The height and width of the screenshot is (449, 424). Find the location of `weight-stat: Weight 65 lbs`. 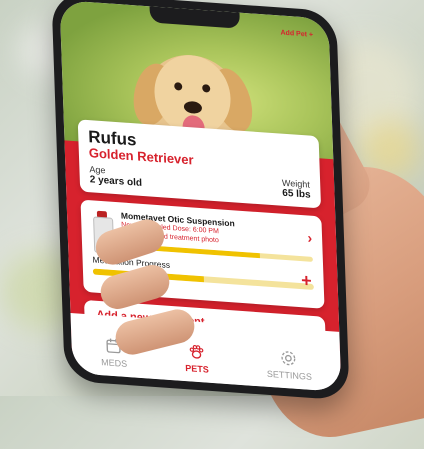

weight-stat: Weight 65 lbs is located at coordinates (296, 189).